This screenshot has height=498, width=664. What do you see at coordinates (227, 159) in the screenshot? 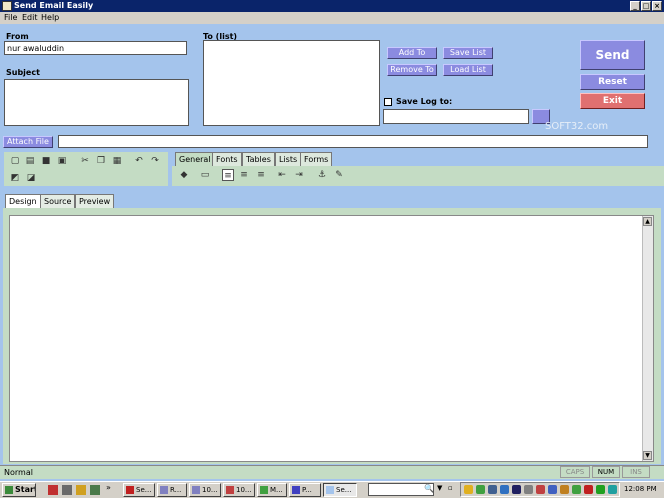
I see `tab-fonts: Fonts` at bounding box center [227, 159].